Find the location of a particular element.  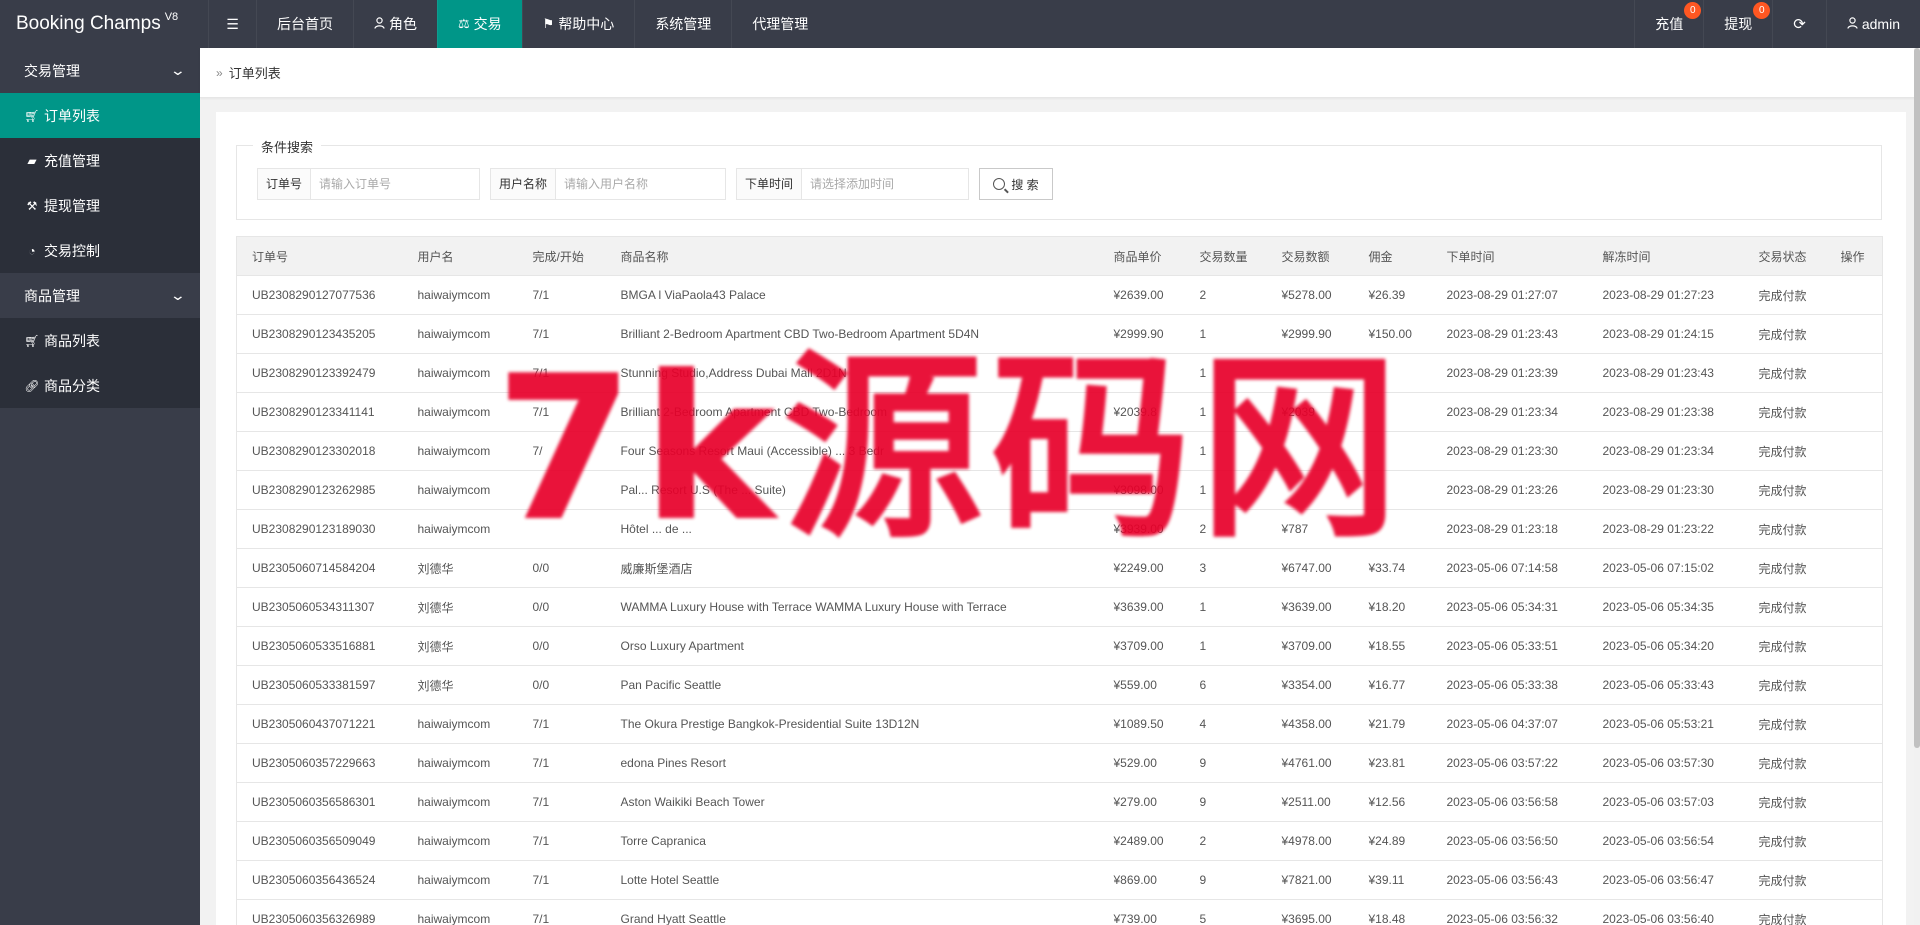

table-cell: ¥869.00 is located at coordinates (1141, 880).